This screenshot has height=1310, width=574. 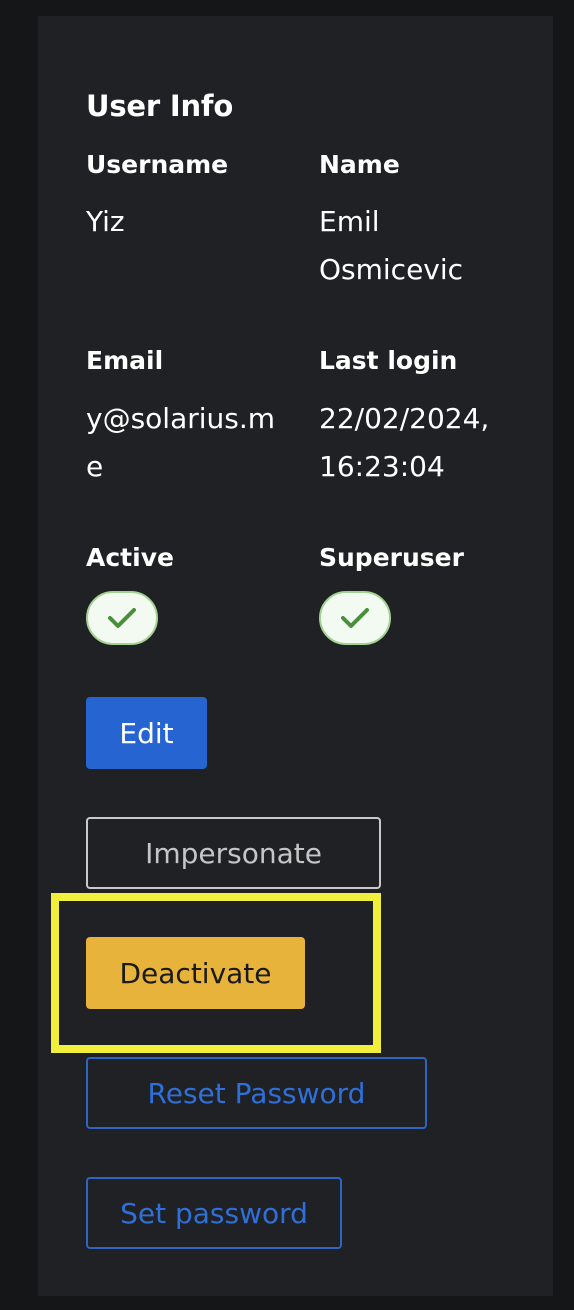 What do you see at coordinates (95, 466) in the screenshot?
I see `email-value-line-2: e` at bounding box center [95, 466].